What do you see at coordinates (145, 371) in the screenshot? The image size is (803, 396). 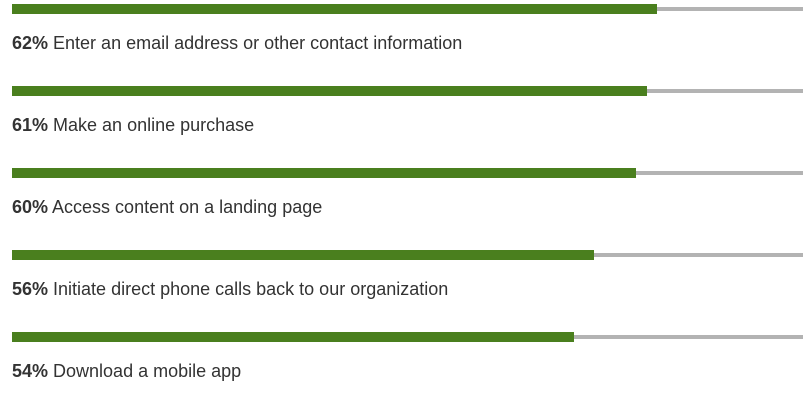 I see `category-label: Download a mobile app` at bounding box center [145, 371].